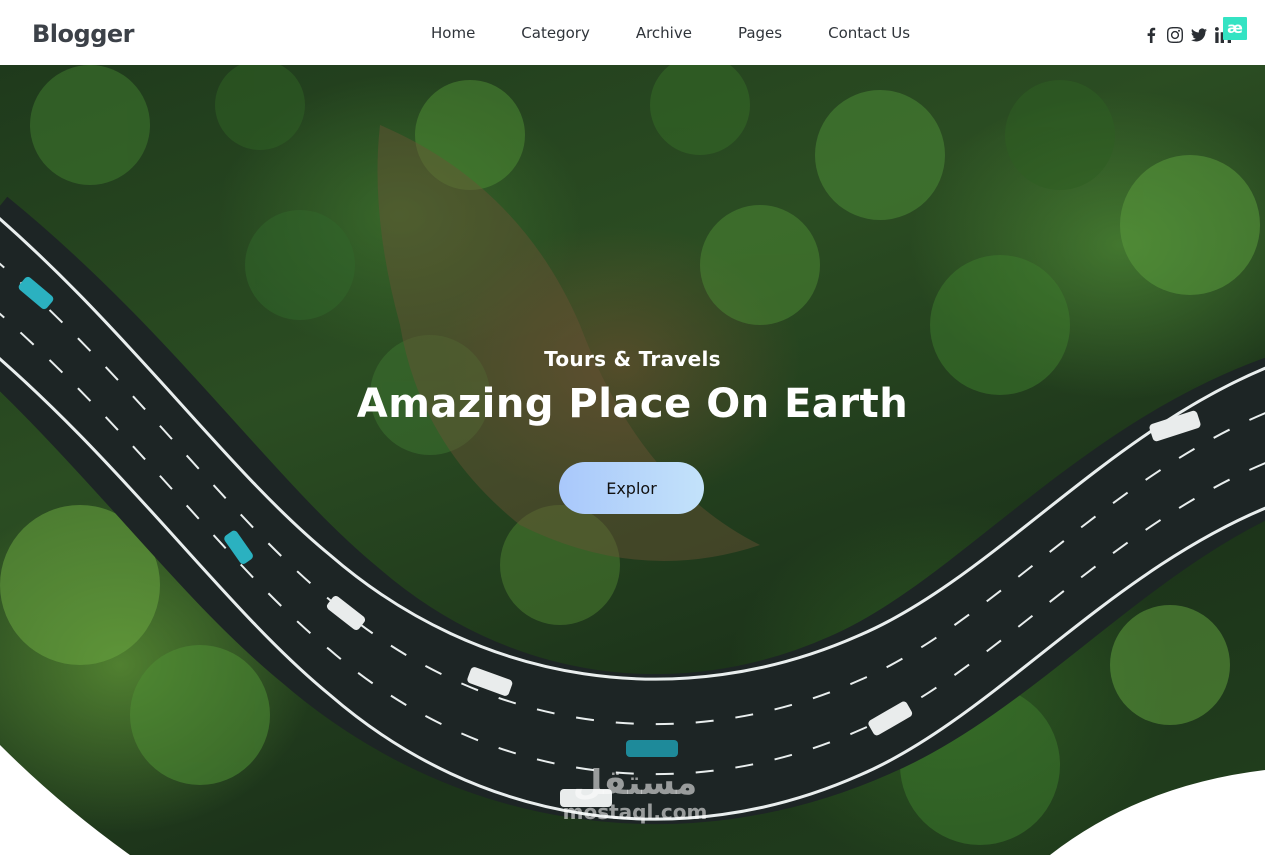 This screenshot has height=855, width=1265. I want to click on hero-title: Amazing Place On Earth, so click(632, 404).